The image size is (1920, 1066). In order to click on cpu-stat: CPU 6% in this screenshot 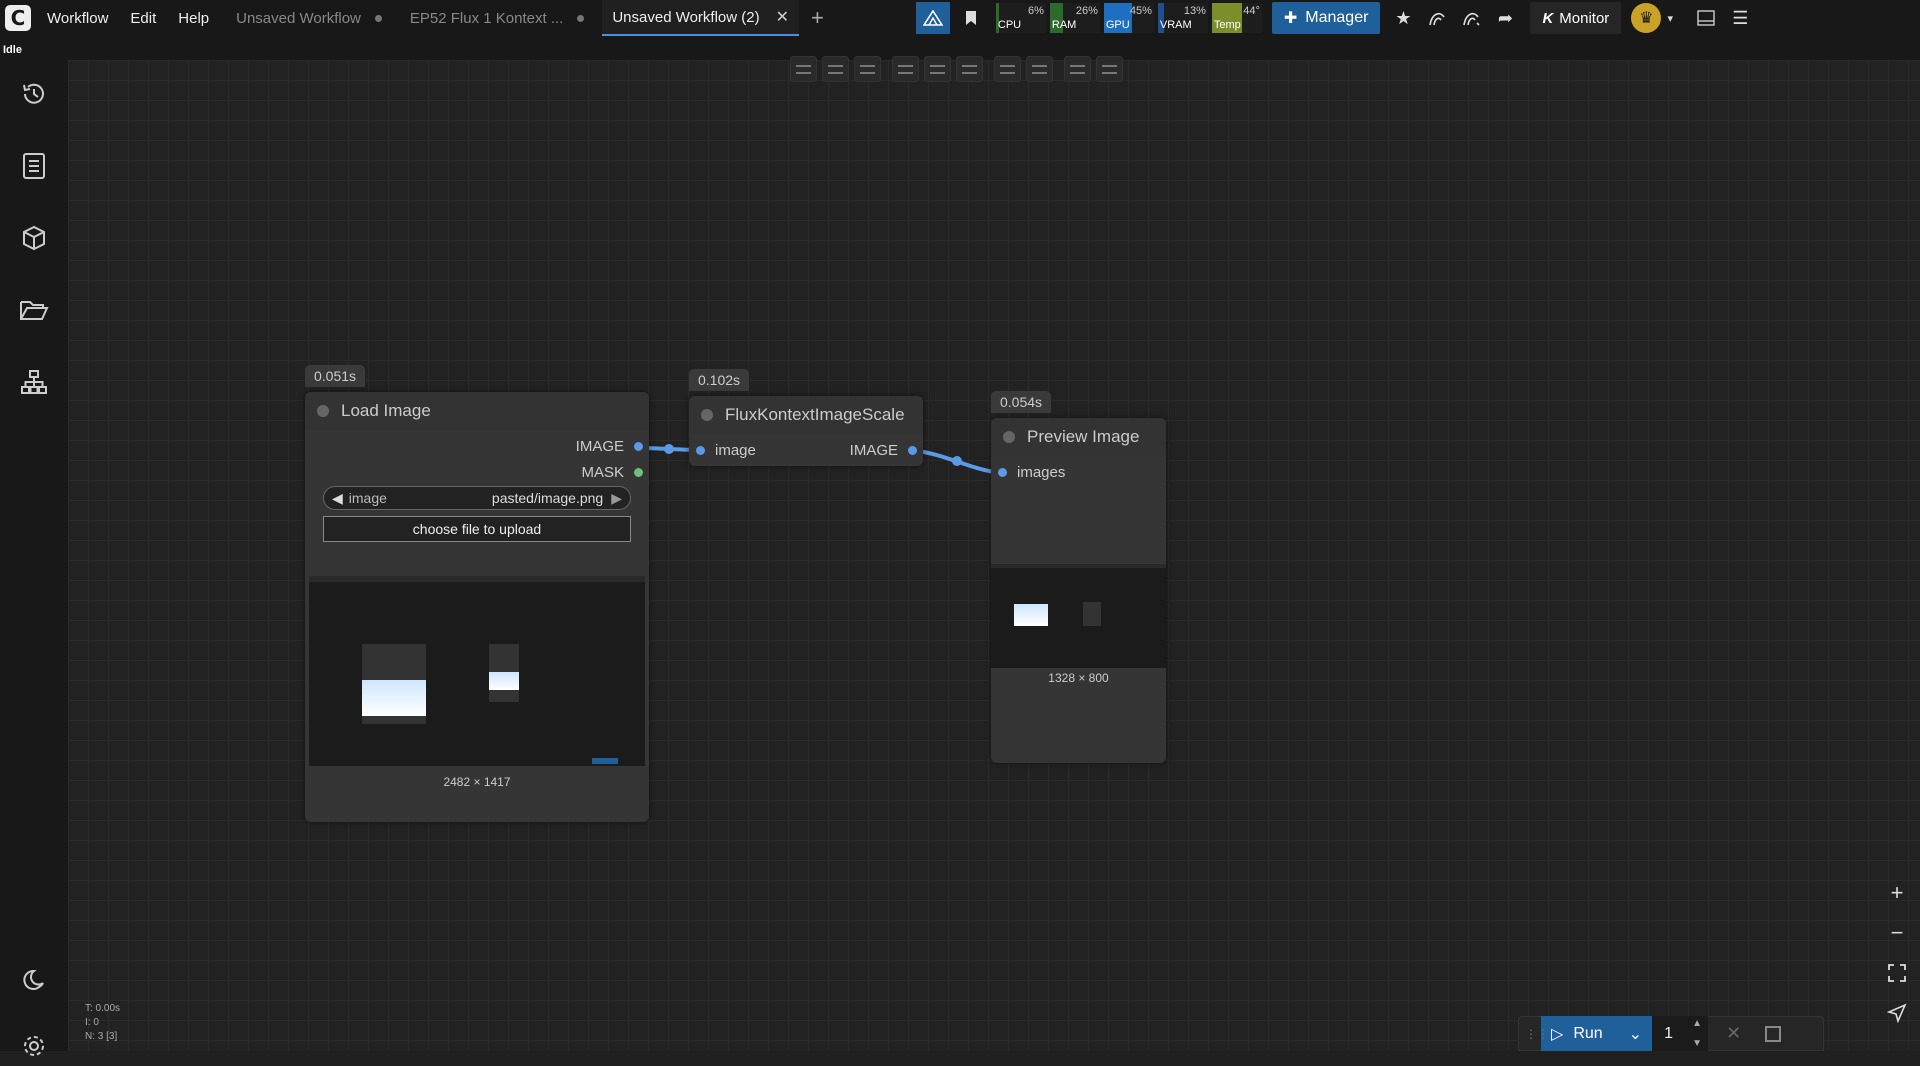, I will do `click(1020, 18)`.